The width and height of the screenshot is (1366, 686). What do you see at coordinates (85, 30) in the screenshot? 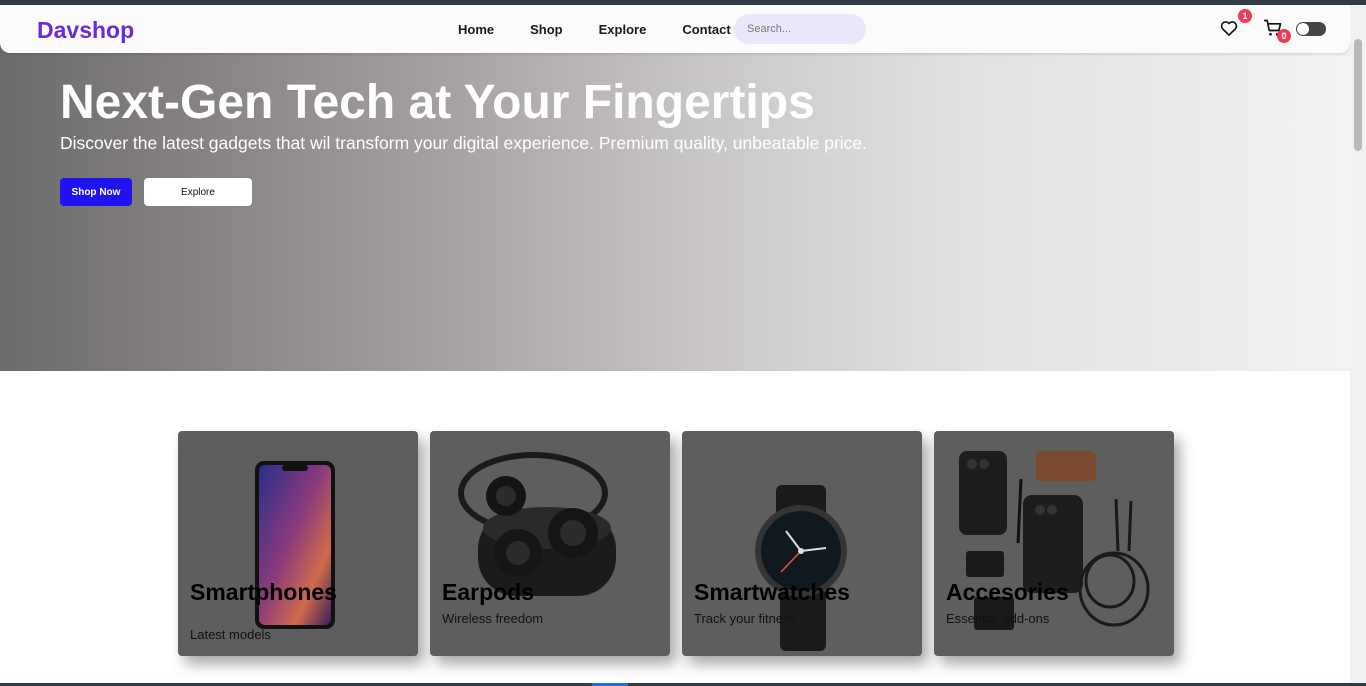
I see `logo: Davshop` at bounding box center [85, 30].